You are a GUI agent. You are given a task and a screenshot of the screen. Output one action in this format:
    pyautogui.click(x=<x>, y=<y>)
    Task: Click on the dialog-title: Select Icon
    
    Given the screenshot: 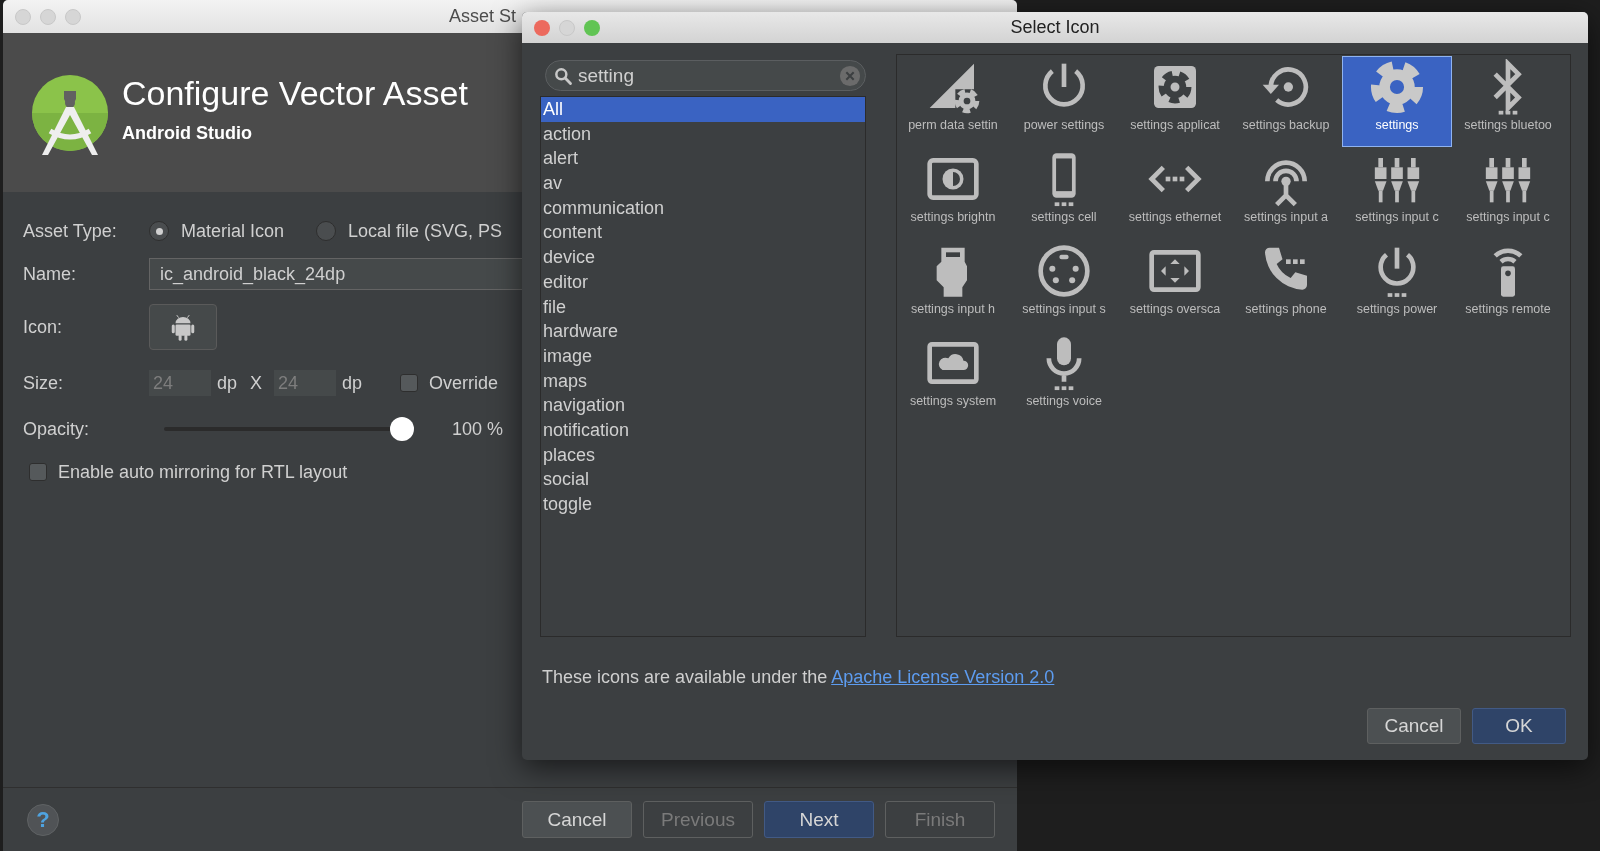 What is the action you would take?
    pyautogui.click(x=1055, y=27)
    